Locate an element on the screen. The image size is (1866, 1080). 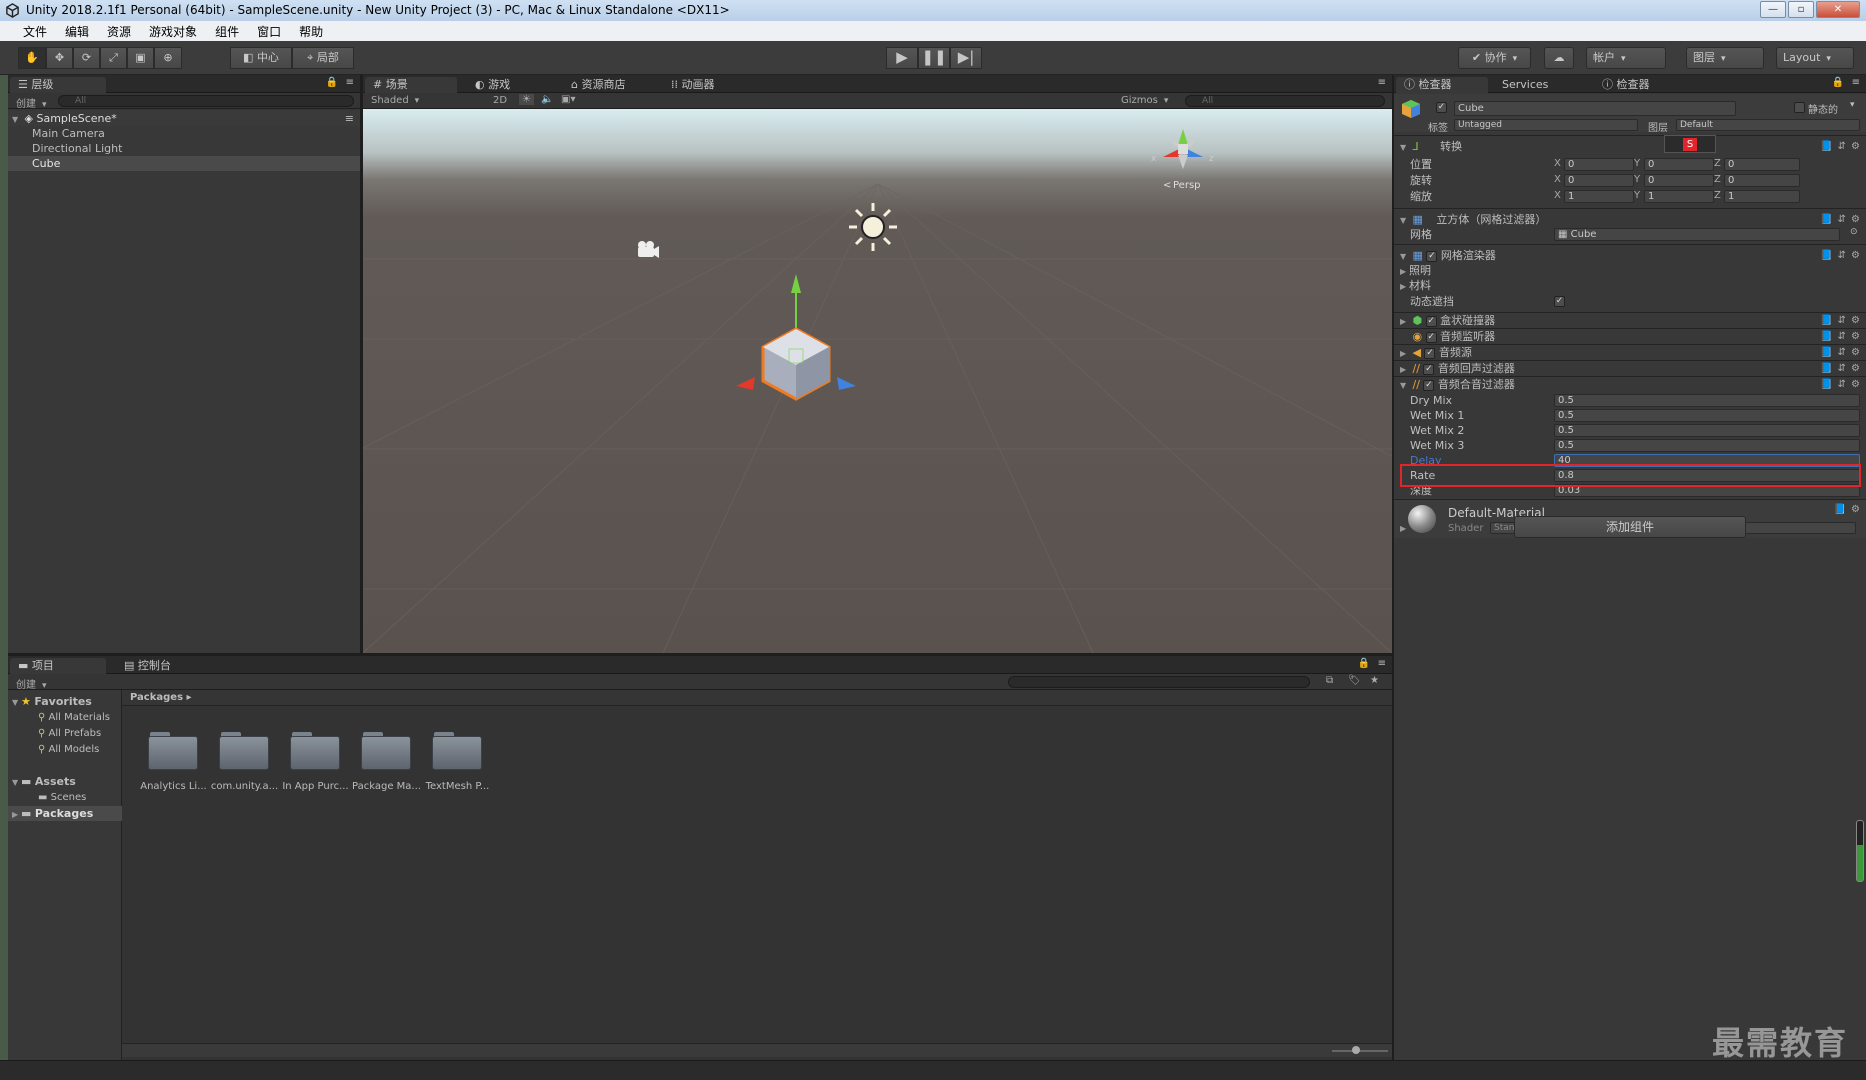
close-window-button: ✕ is located at coordinates (1838, 9).